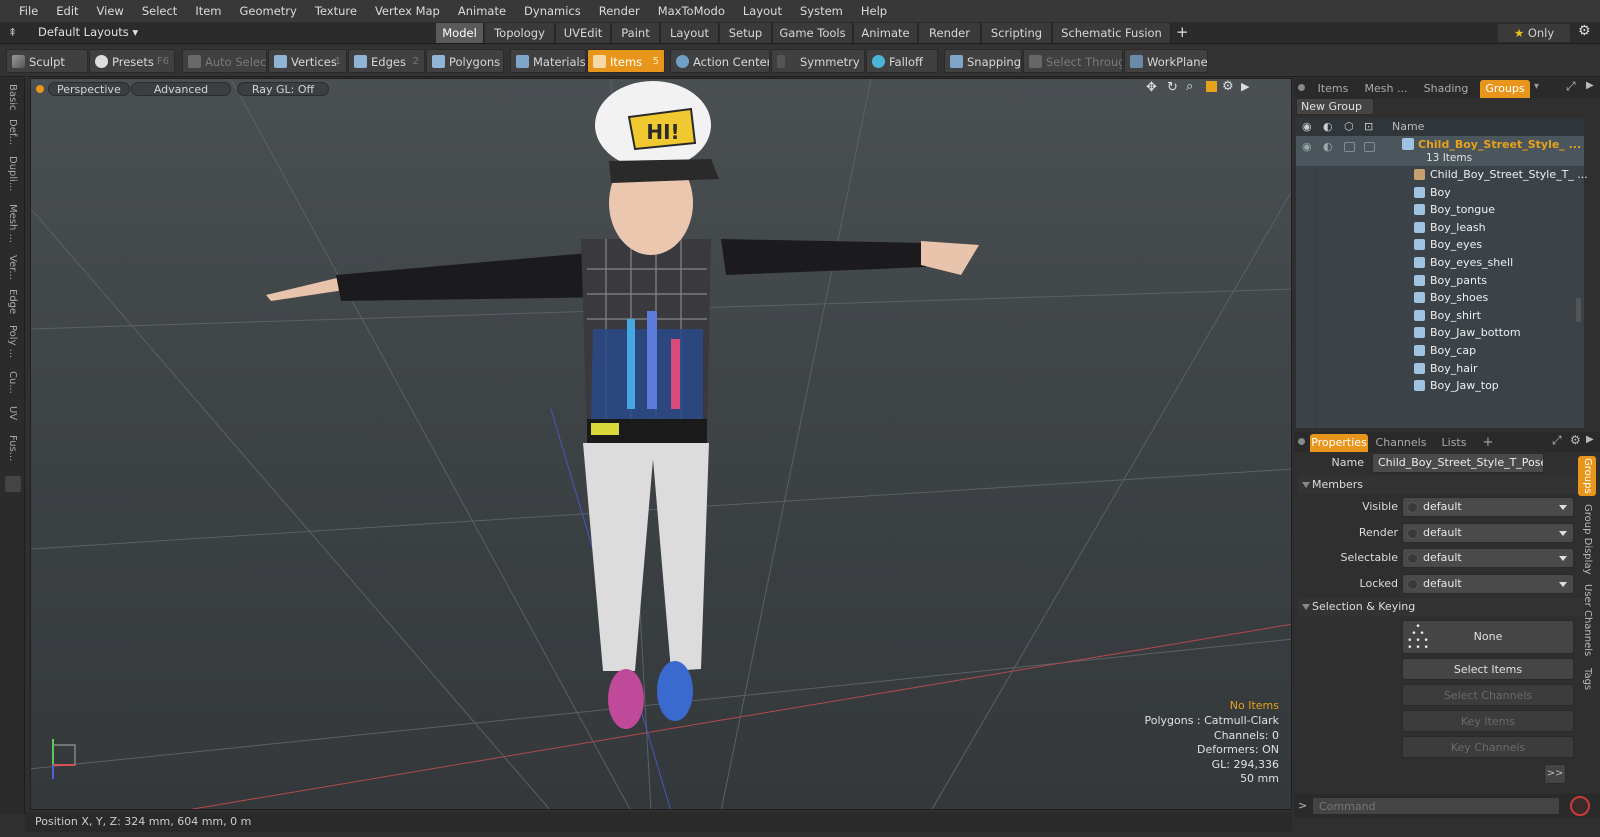 The image size is (1600, 837). What do you see at coordinates (1401, 443) in the screenshot?
I see `tab-channels: Channels` at bounding box center [1401, 443].